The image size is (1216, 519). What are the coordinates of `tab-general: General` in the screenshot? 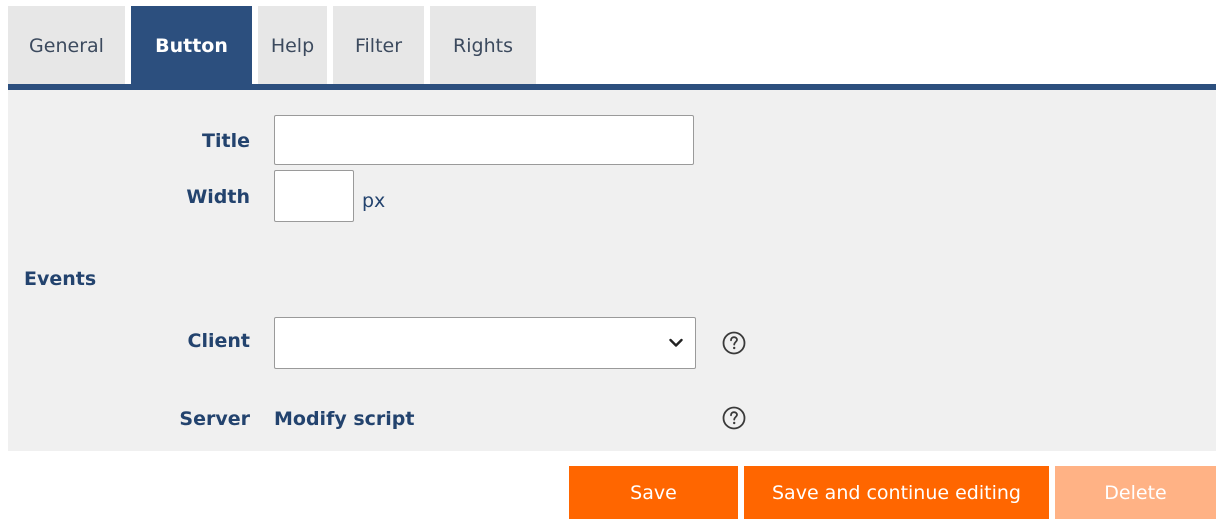 It's located at (66, 45).